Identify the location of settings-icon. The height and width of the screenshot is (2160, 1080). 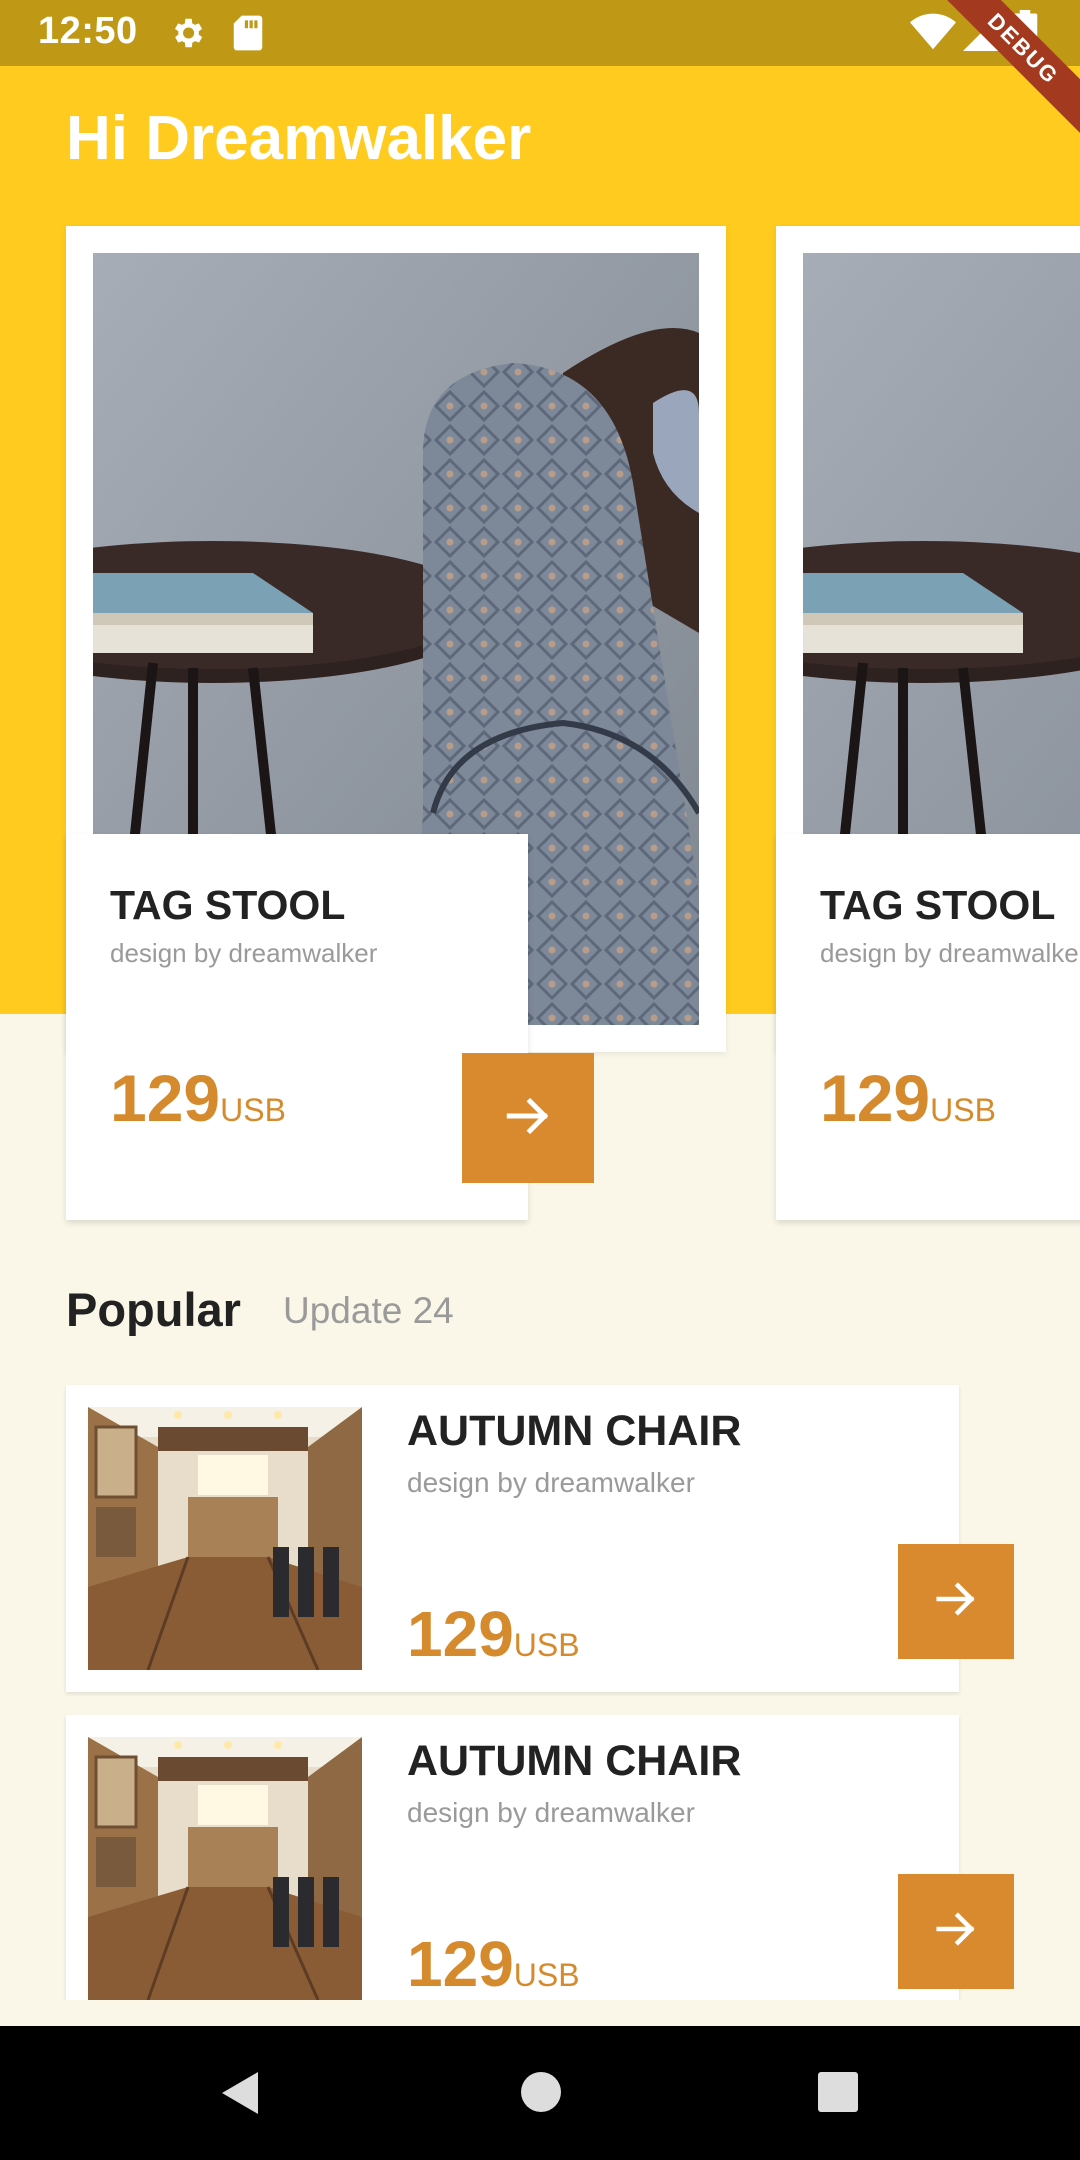
(187, 35).